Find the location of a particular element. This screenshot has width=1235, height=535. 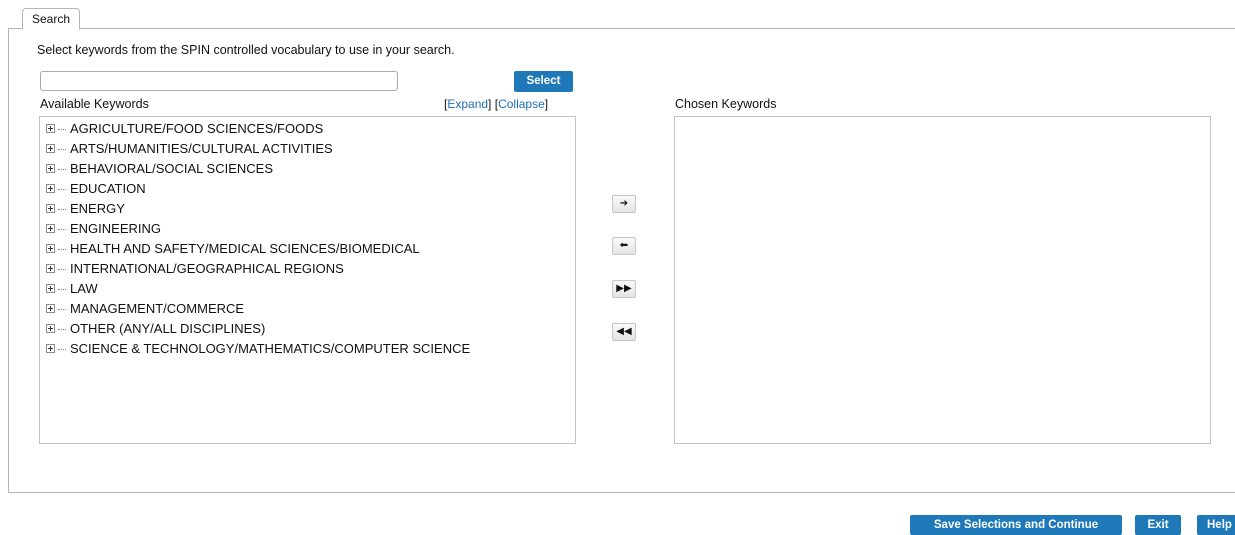

tree-item: ARTS/HUMANITIES/CULTURAL ACTIVITIES is located at coordinates (189, 149).